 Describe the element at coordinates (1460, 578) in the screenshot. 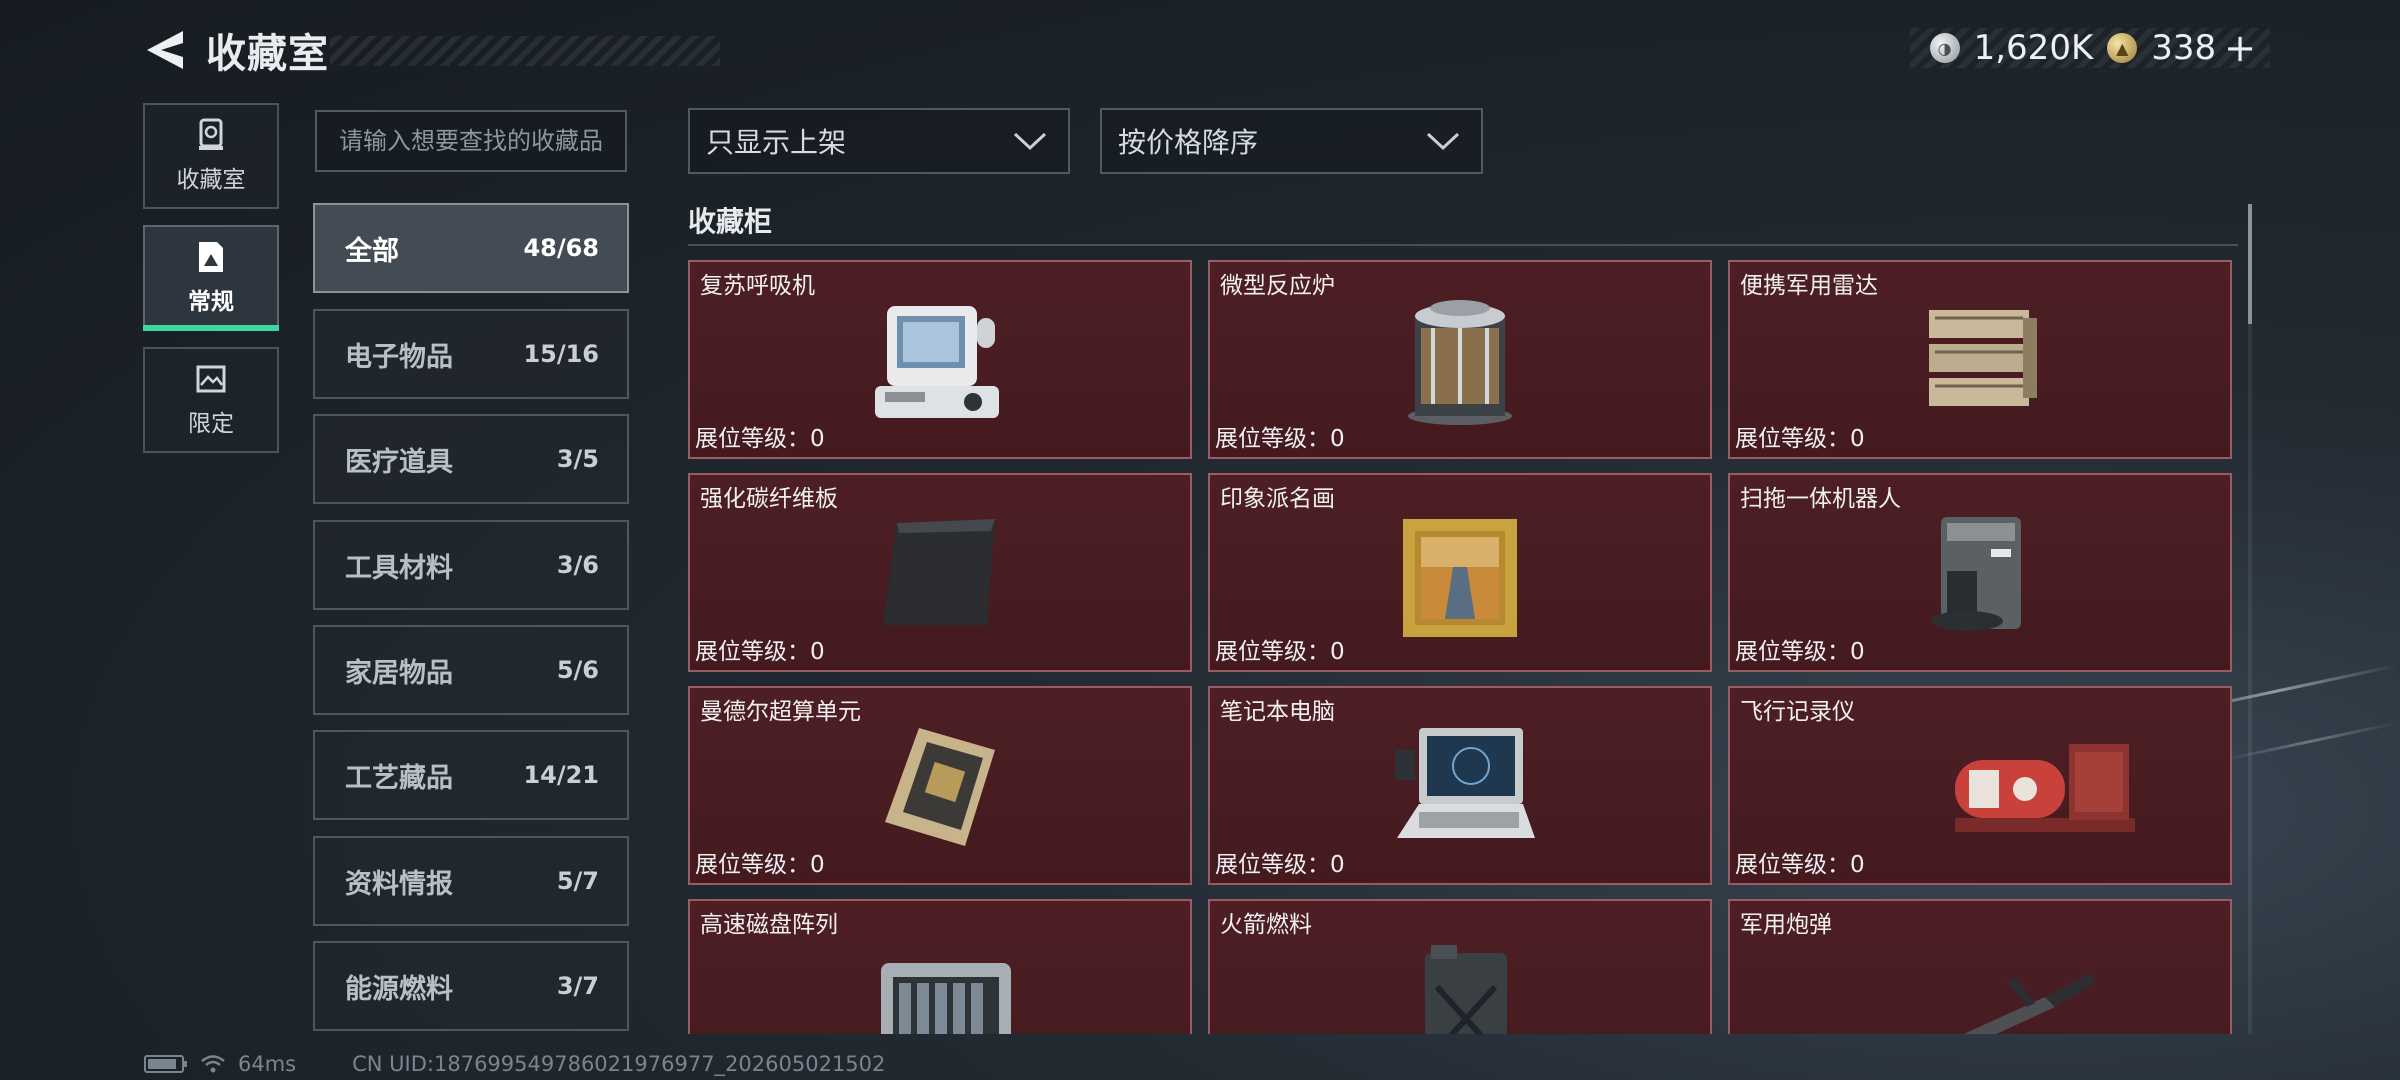

I see `painting-icon` at that location.